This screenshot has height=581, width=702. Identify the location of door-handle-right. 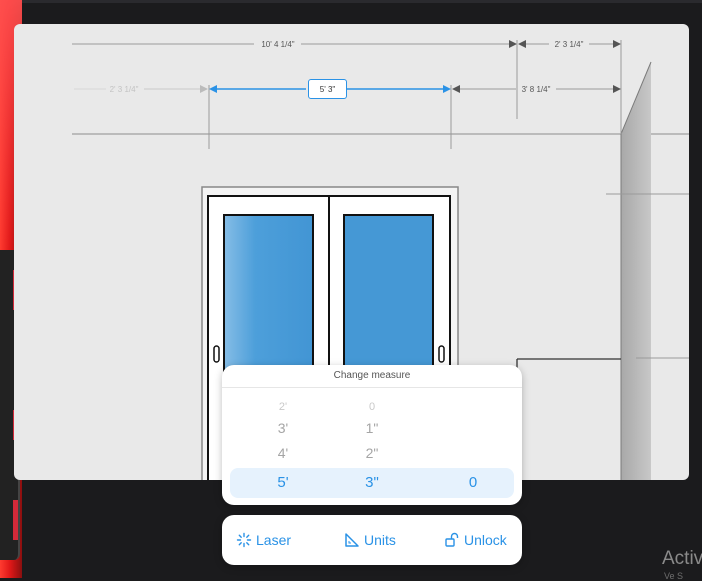
(441, 354).